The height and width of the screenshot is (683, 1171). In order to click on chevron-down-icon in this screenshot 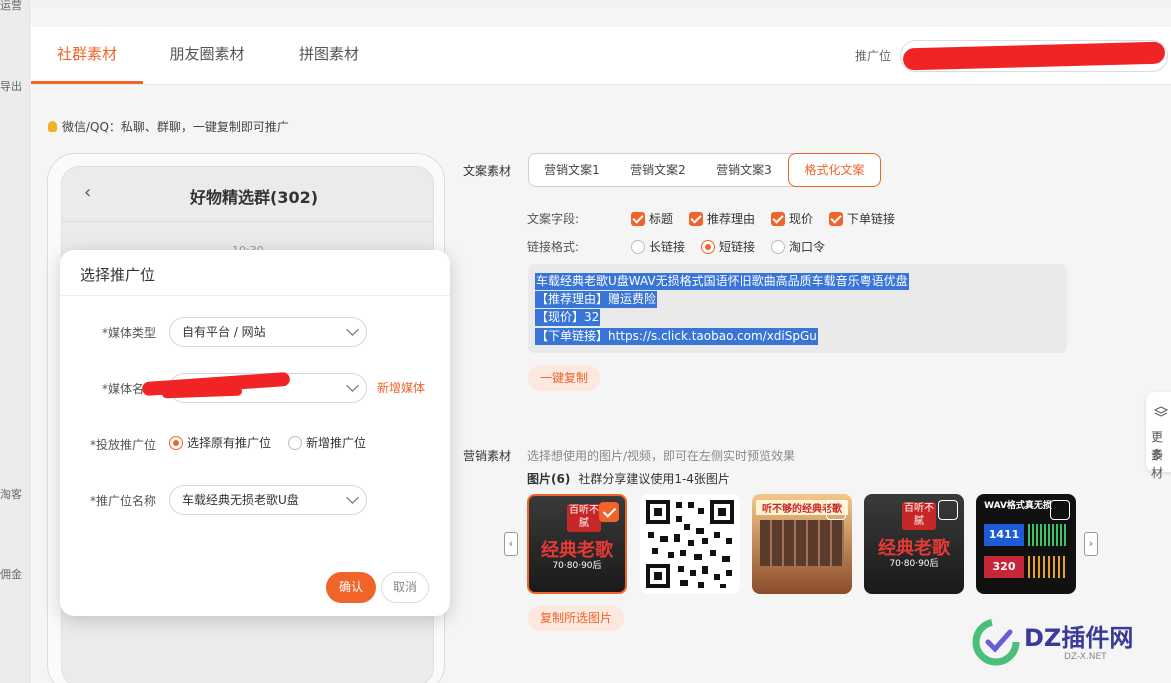, I will do `click(352, 329)`.